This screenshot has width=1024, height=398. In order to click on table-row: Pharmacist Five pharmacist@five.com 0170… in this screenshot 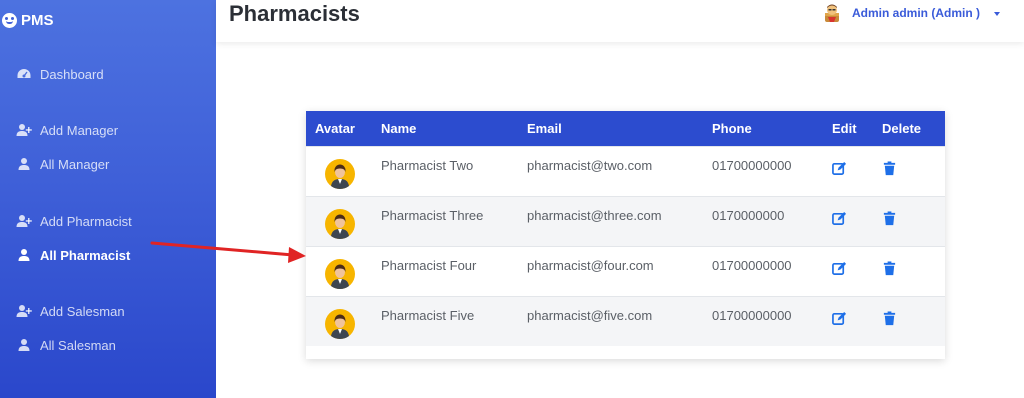, I will do `click(625, 321)`.